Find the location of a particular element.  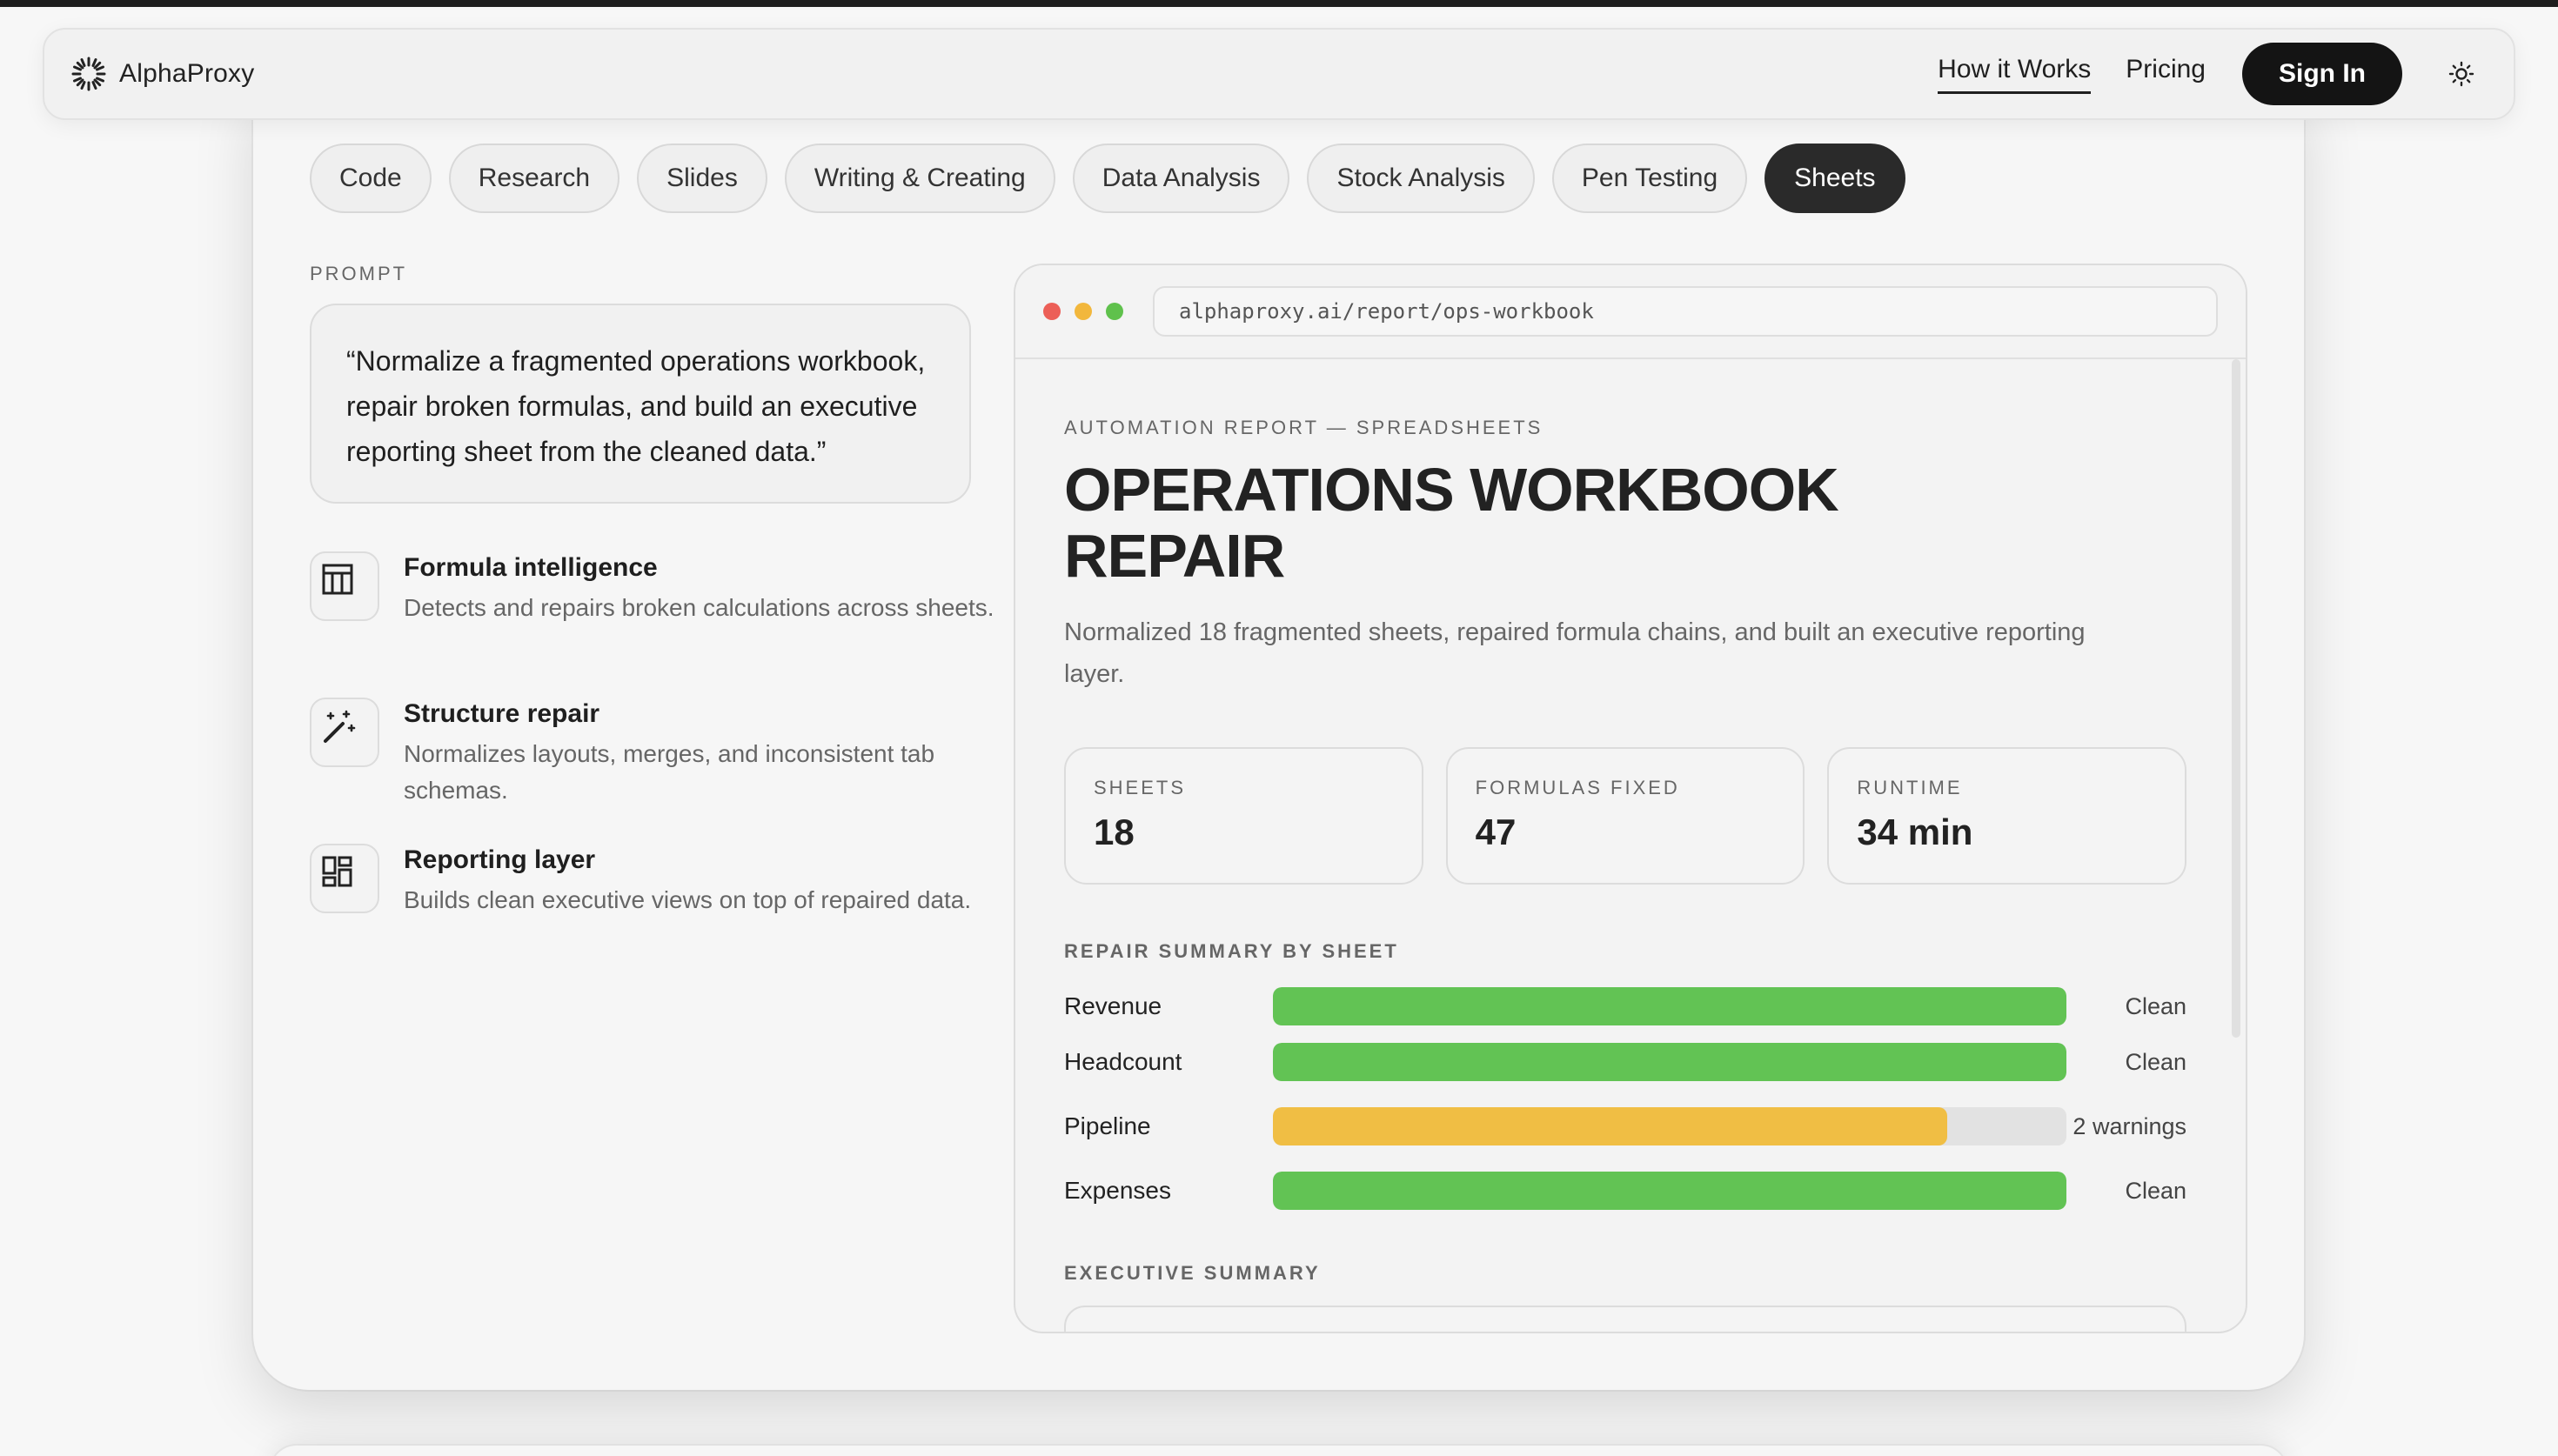

report-title: OPERATIONS WORKBOOK REPAIR is located at coordinates (1451, 523).